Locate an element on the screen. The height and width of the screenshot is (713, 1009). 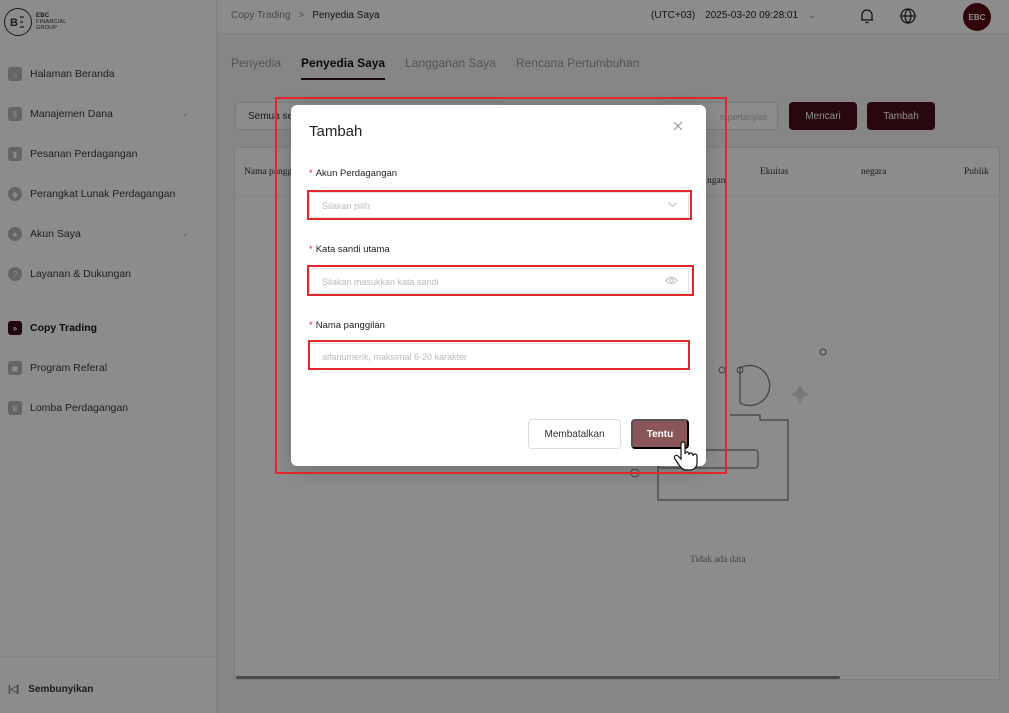
nickname-label-text: Nama panggilan is located at coordinates (350, 325).